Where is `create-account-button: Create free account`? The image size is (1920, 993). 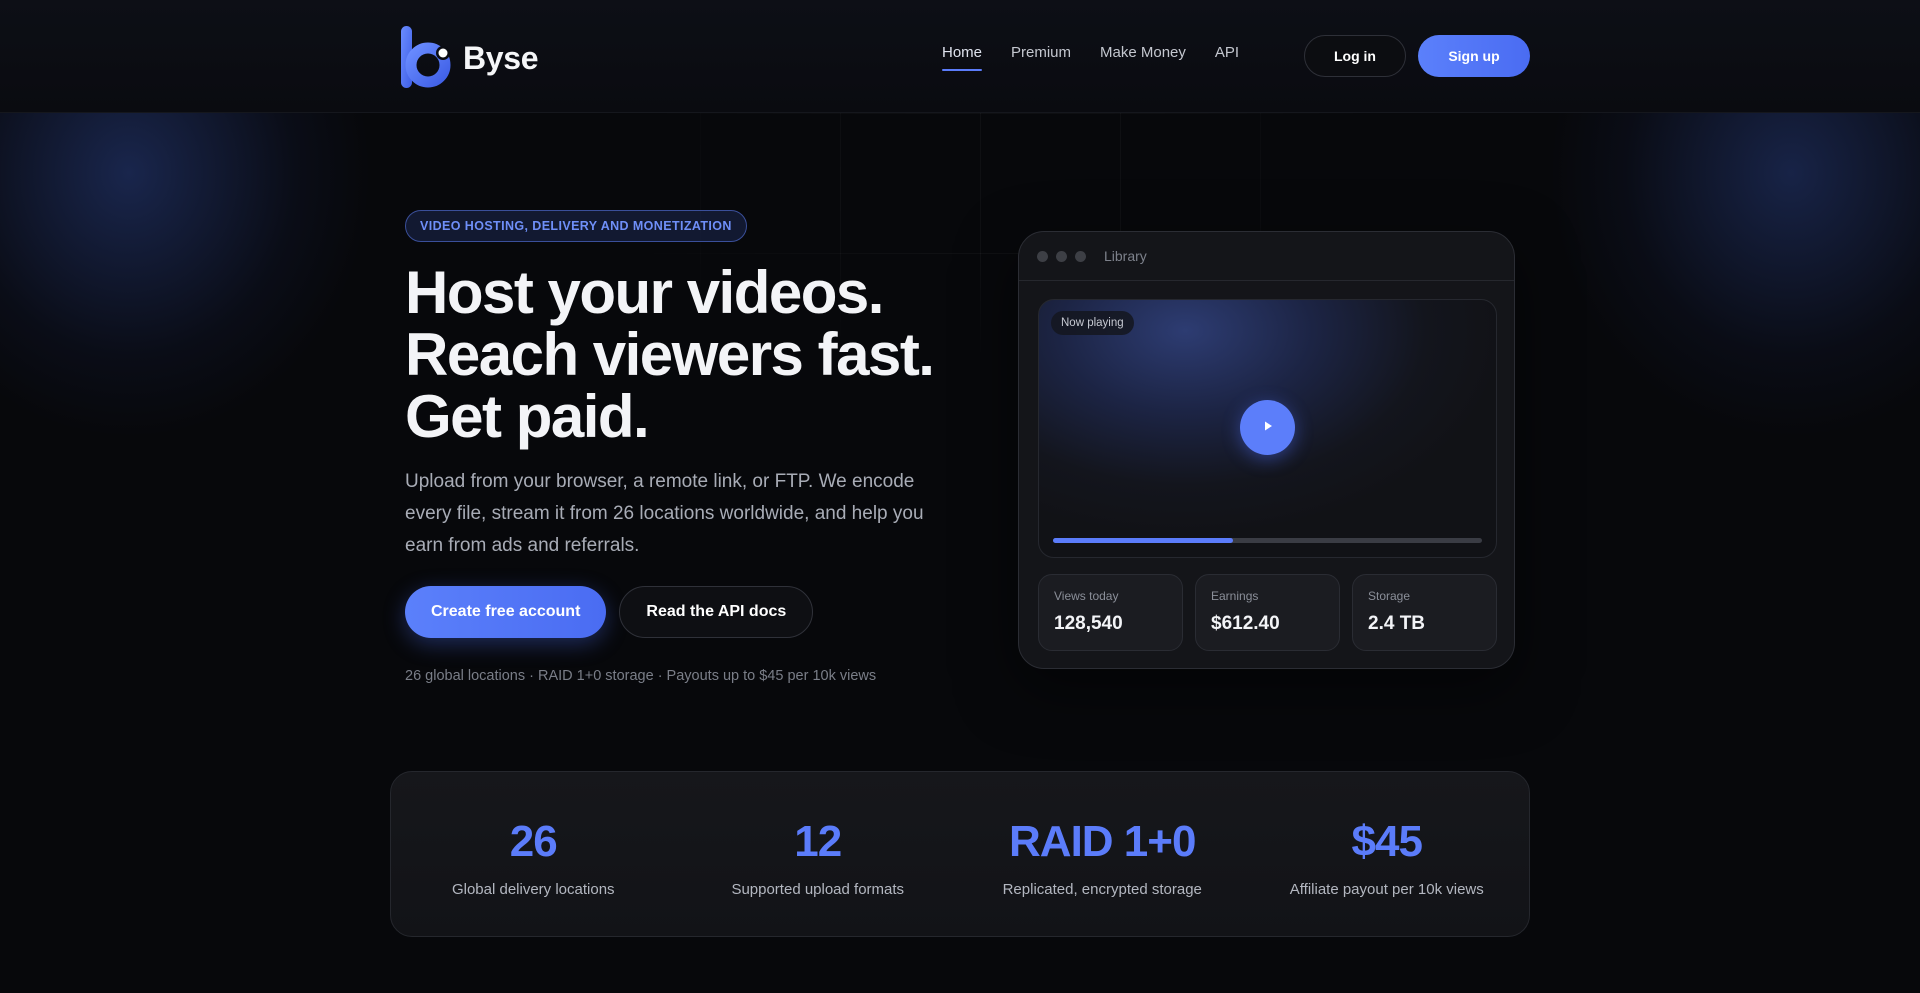
create-account-button: Create free account is located at coordinates (506, 612).